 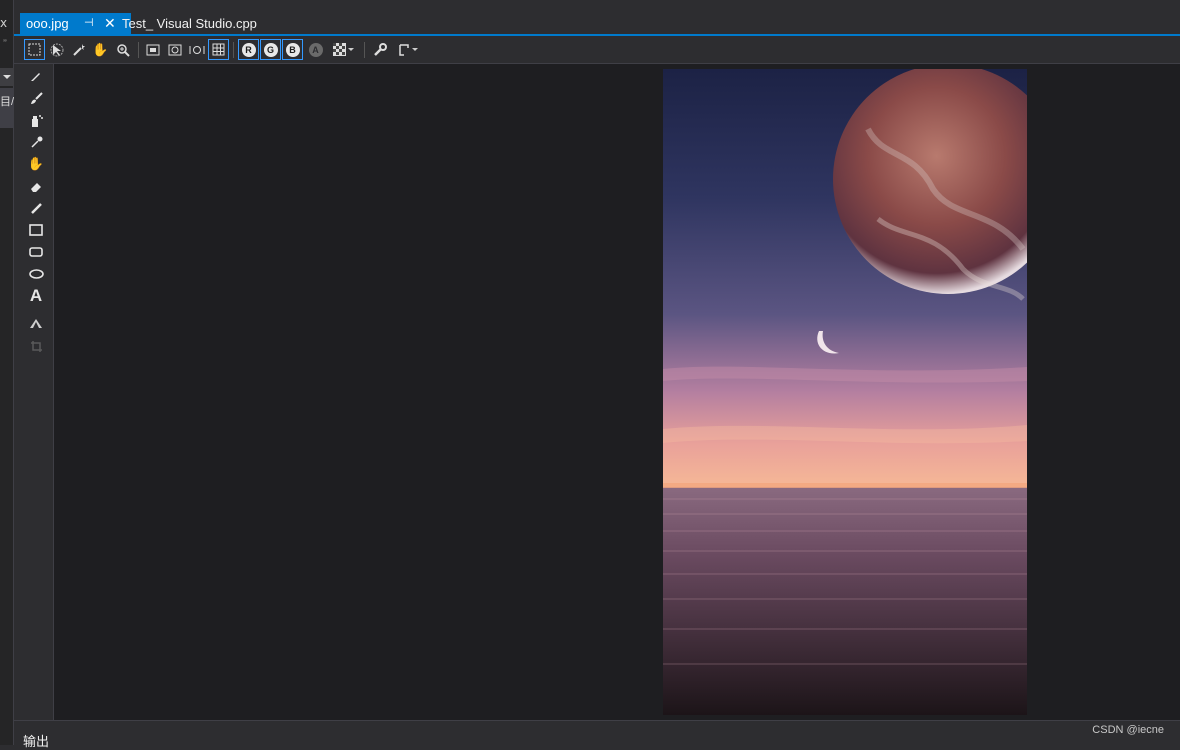 What do you see at coordinates (343, 49) in the screenshot?
I see `transparency-icon` at bounding box center [343, 49].